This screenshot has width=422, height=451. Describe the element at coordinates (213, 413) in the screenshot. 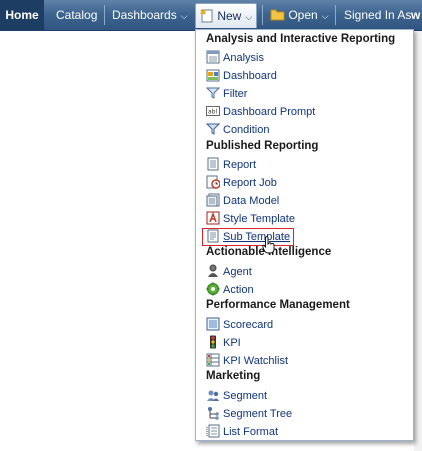

I see `segment-tree-icon` at that location.